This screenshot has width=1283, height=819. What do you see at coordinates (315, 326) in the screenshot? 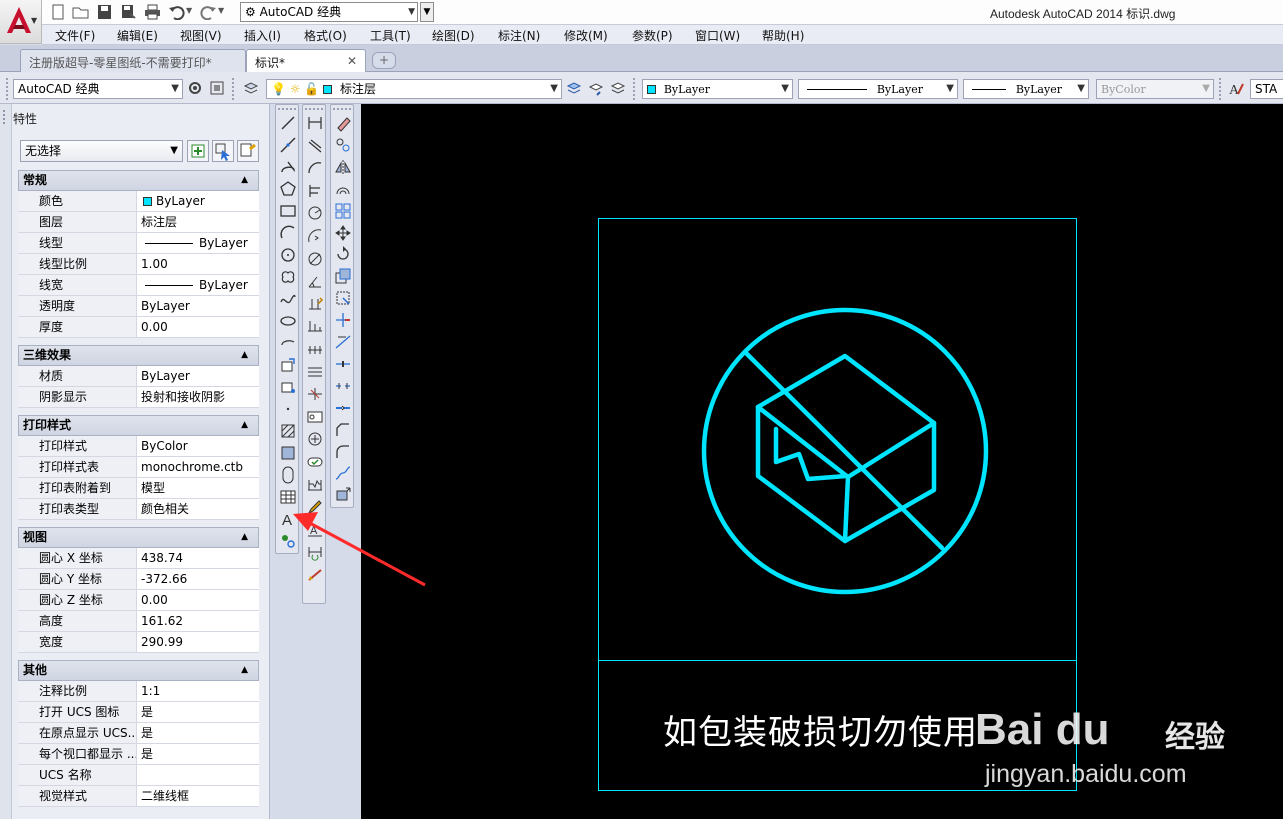
I see `baseline-dim-icon` at bounding box center [315, 326].